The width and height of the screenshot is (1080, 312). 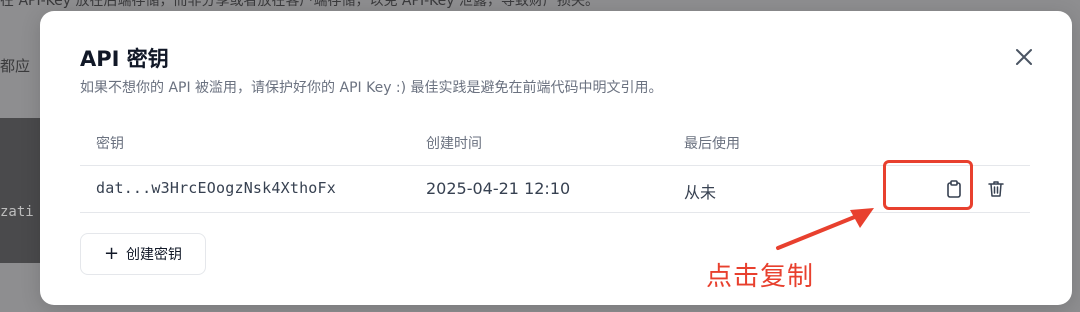 What do you see at coordinates (15, 66) in the screenshot?
I see `background-side-text: 都应` at bounding box center [15, 66].